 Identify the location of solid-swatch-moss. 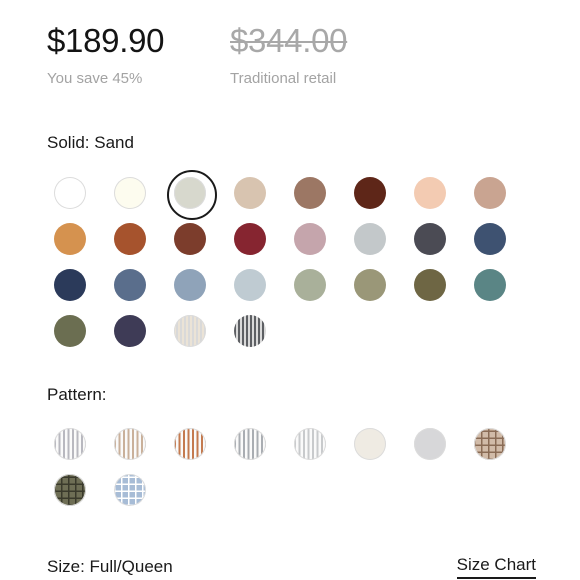
(70, 331).